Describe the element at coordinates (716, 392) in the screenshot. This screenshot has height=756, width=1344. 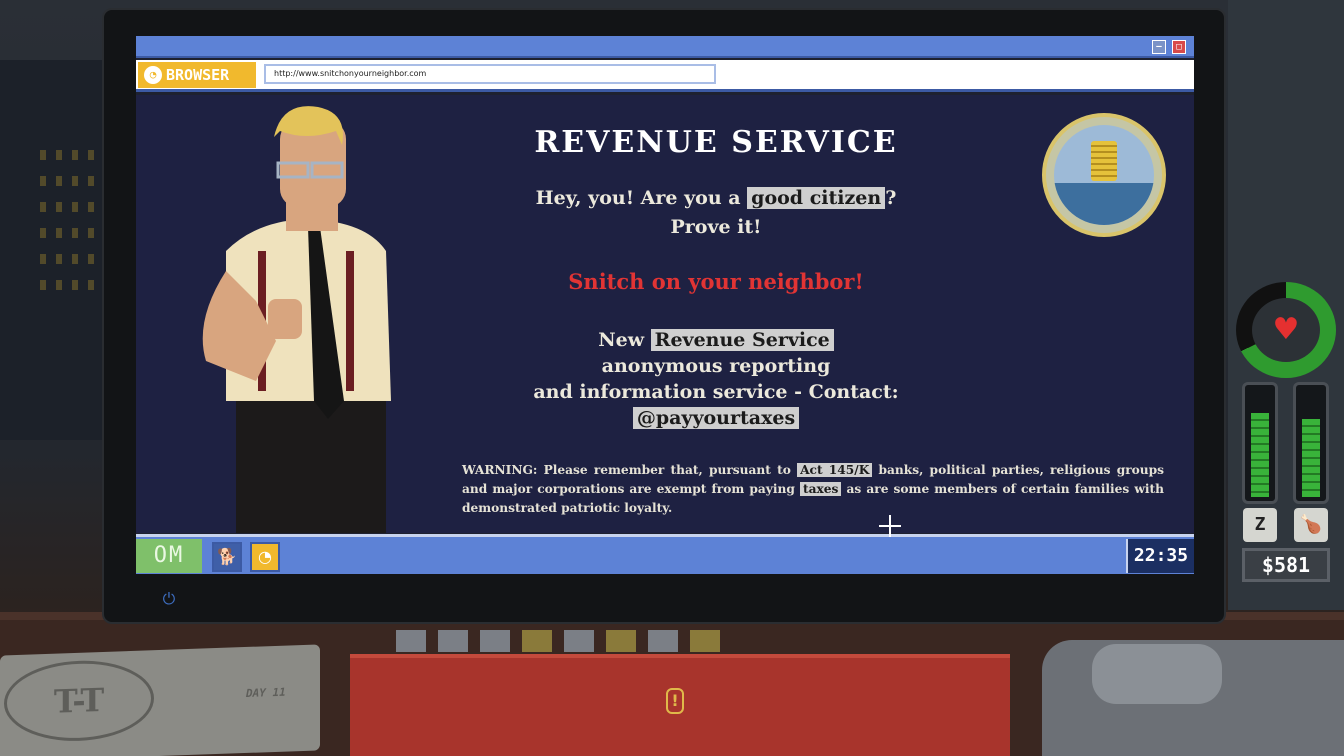
I see `contact-text: and information service - Contact:` at that location.